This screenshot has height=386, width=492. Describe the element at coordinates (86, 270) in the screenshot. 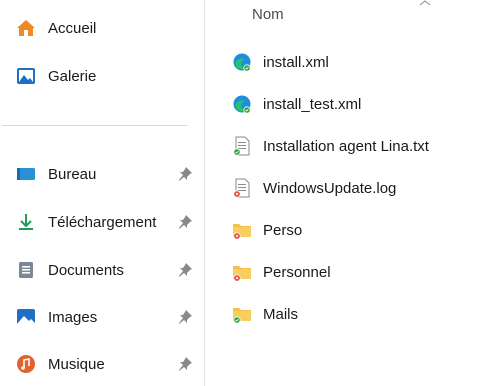

I see `nav-item-label: Documents` at that location.